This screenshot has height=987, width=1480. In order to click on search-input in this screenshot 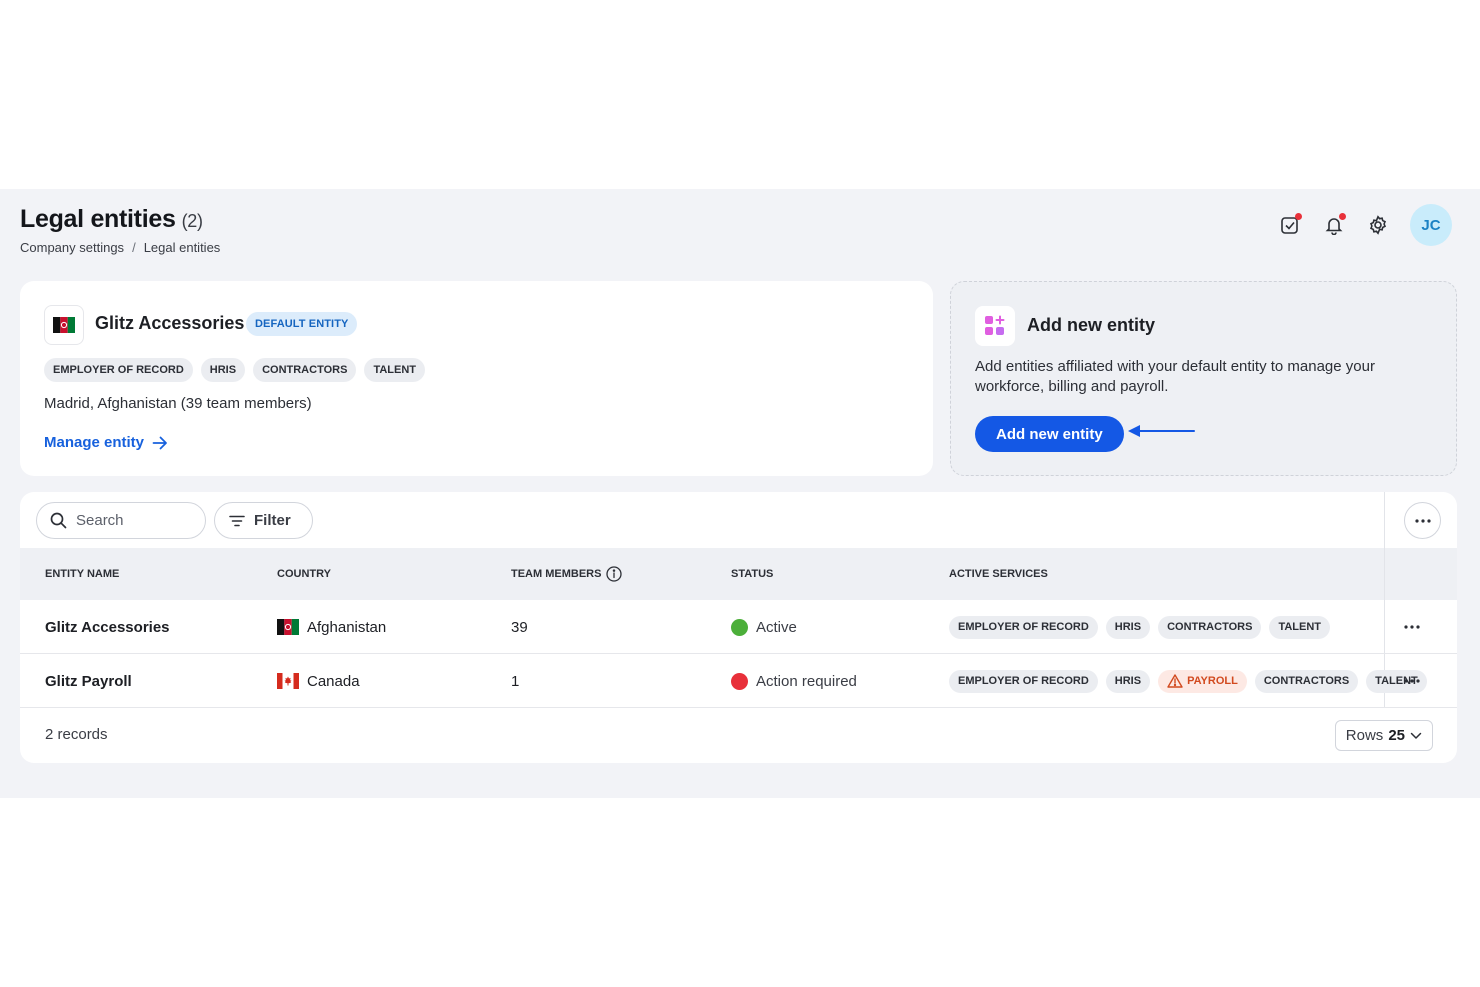, I will do `click(131, 520)`.